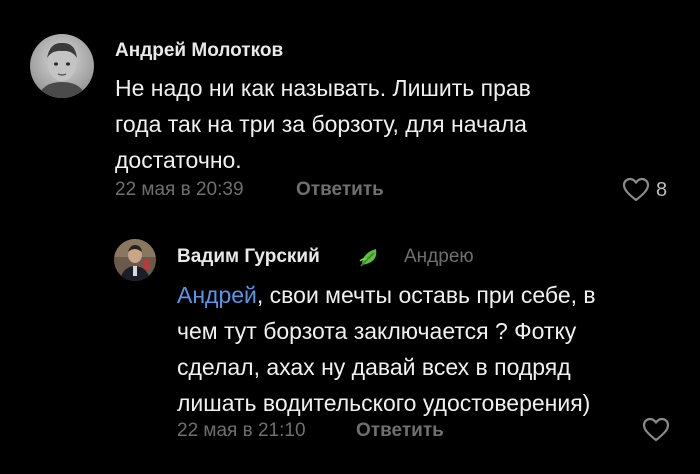 Image resolution: width=700 pixels, height=474 pixels. Describe the element at coordinates (377, 331) in the screenshot. I see `comment-text-line: чем тут борзота заключается ? Фотку` at that location.